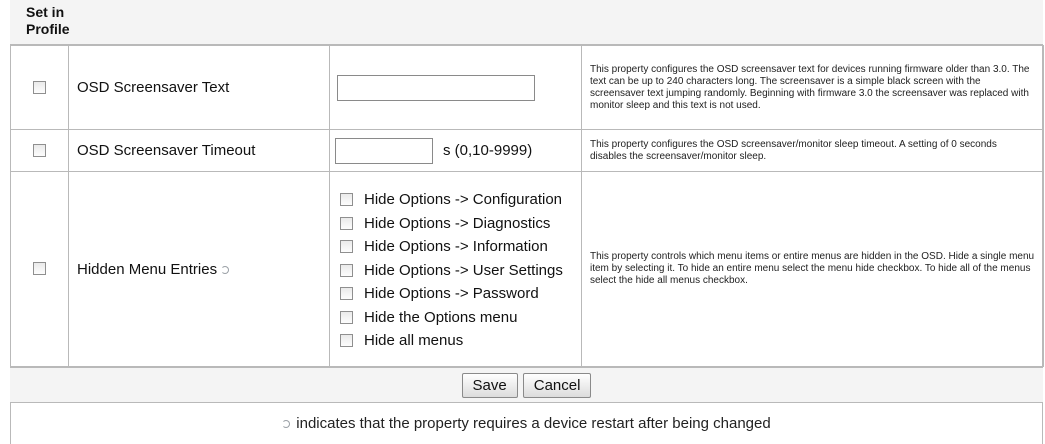 This screenshot has height=444, width=1045. I want to click on set-in-profile-checkbox-screensaver-timeout, so click(39, 150).